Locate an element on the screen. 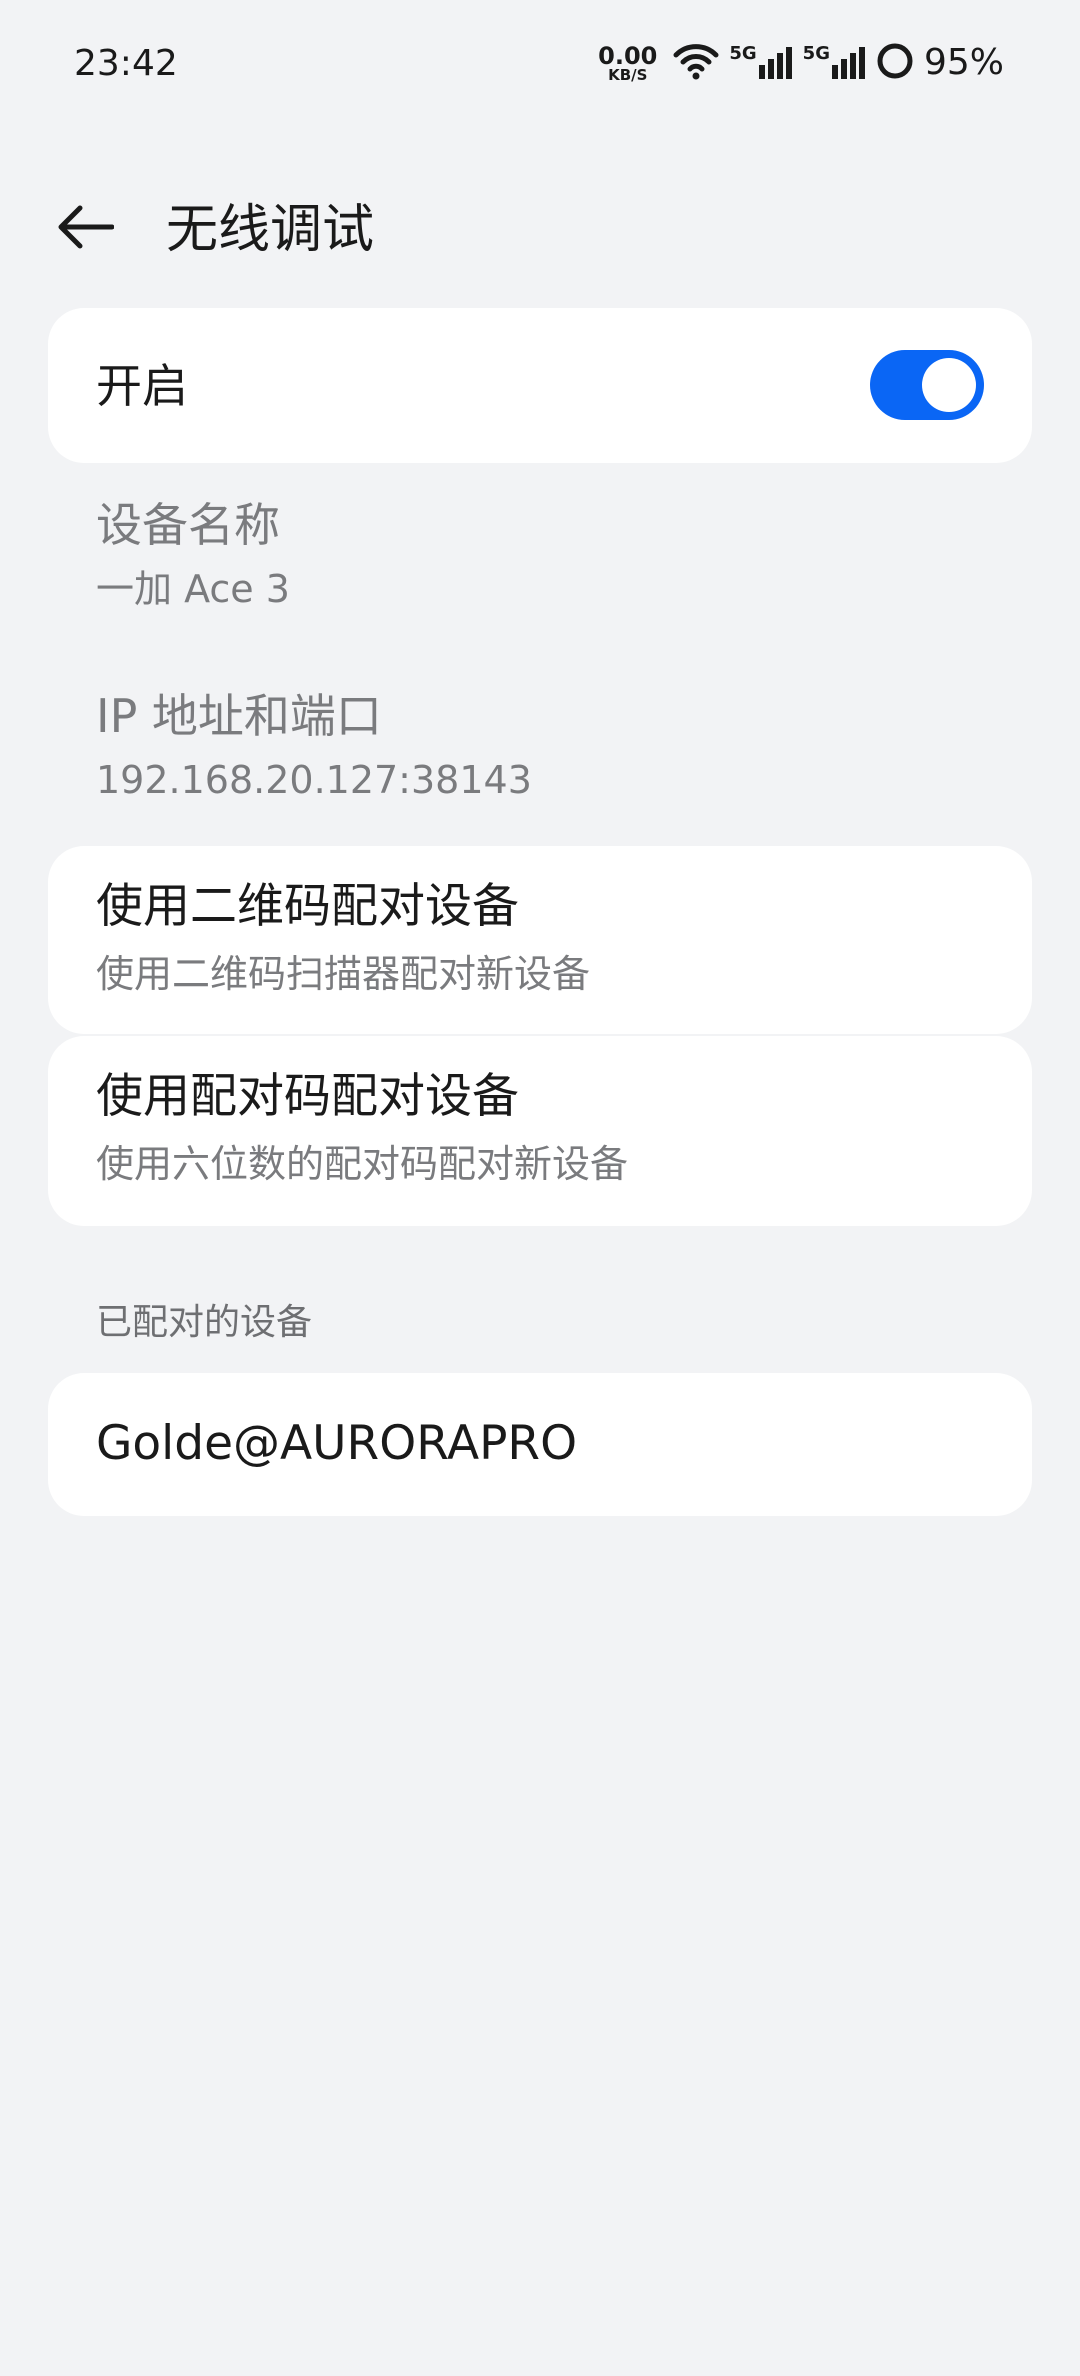 This screenshot has height=2376, width=1080. status-bar: 23:42 0.00 KB/S 5G 5G 95% is located at coordinates (540, 65).